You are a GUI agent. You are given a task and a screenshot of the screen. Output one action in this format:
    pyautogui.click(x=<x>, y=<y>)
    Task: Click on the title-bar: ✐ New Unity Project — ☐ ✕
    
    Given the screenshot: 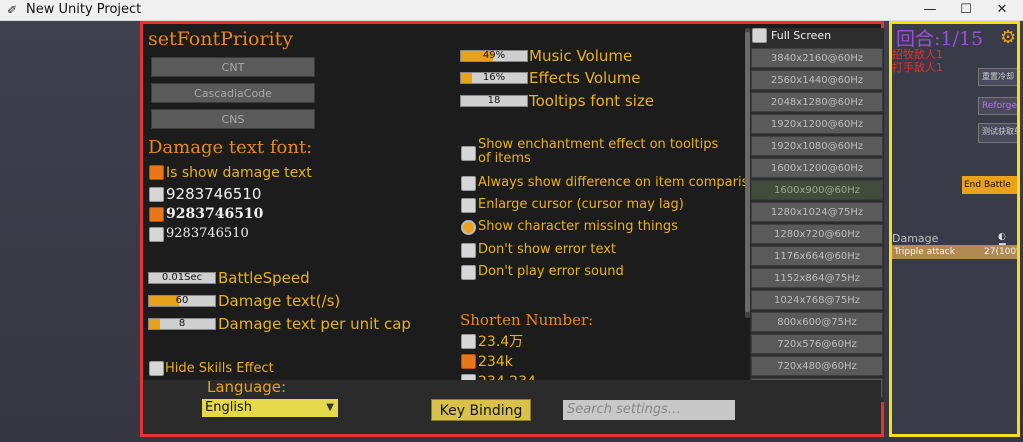 What is the action you would take?
    pyautogui.click(x=511, y=10)
    